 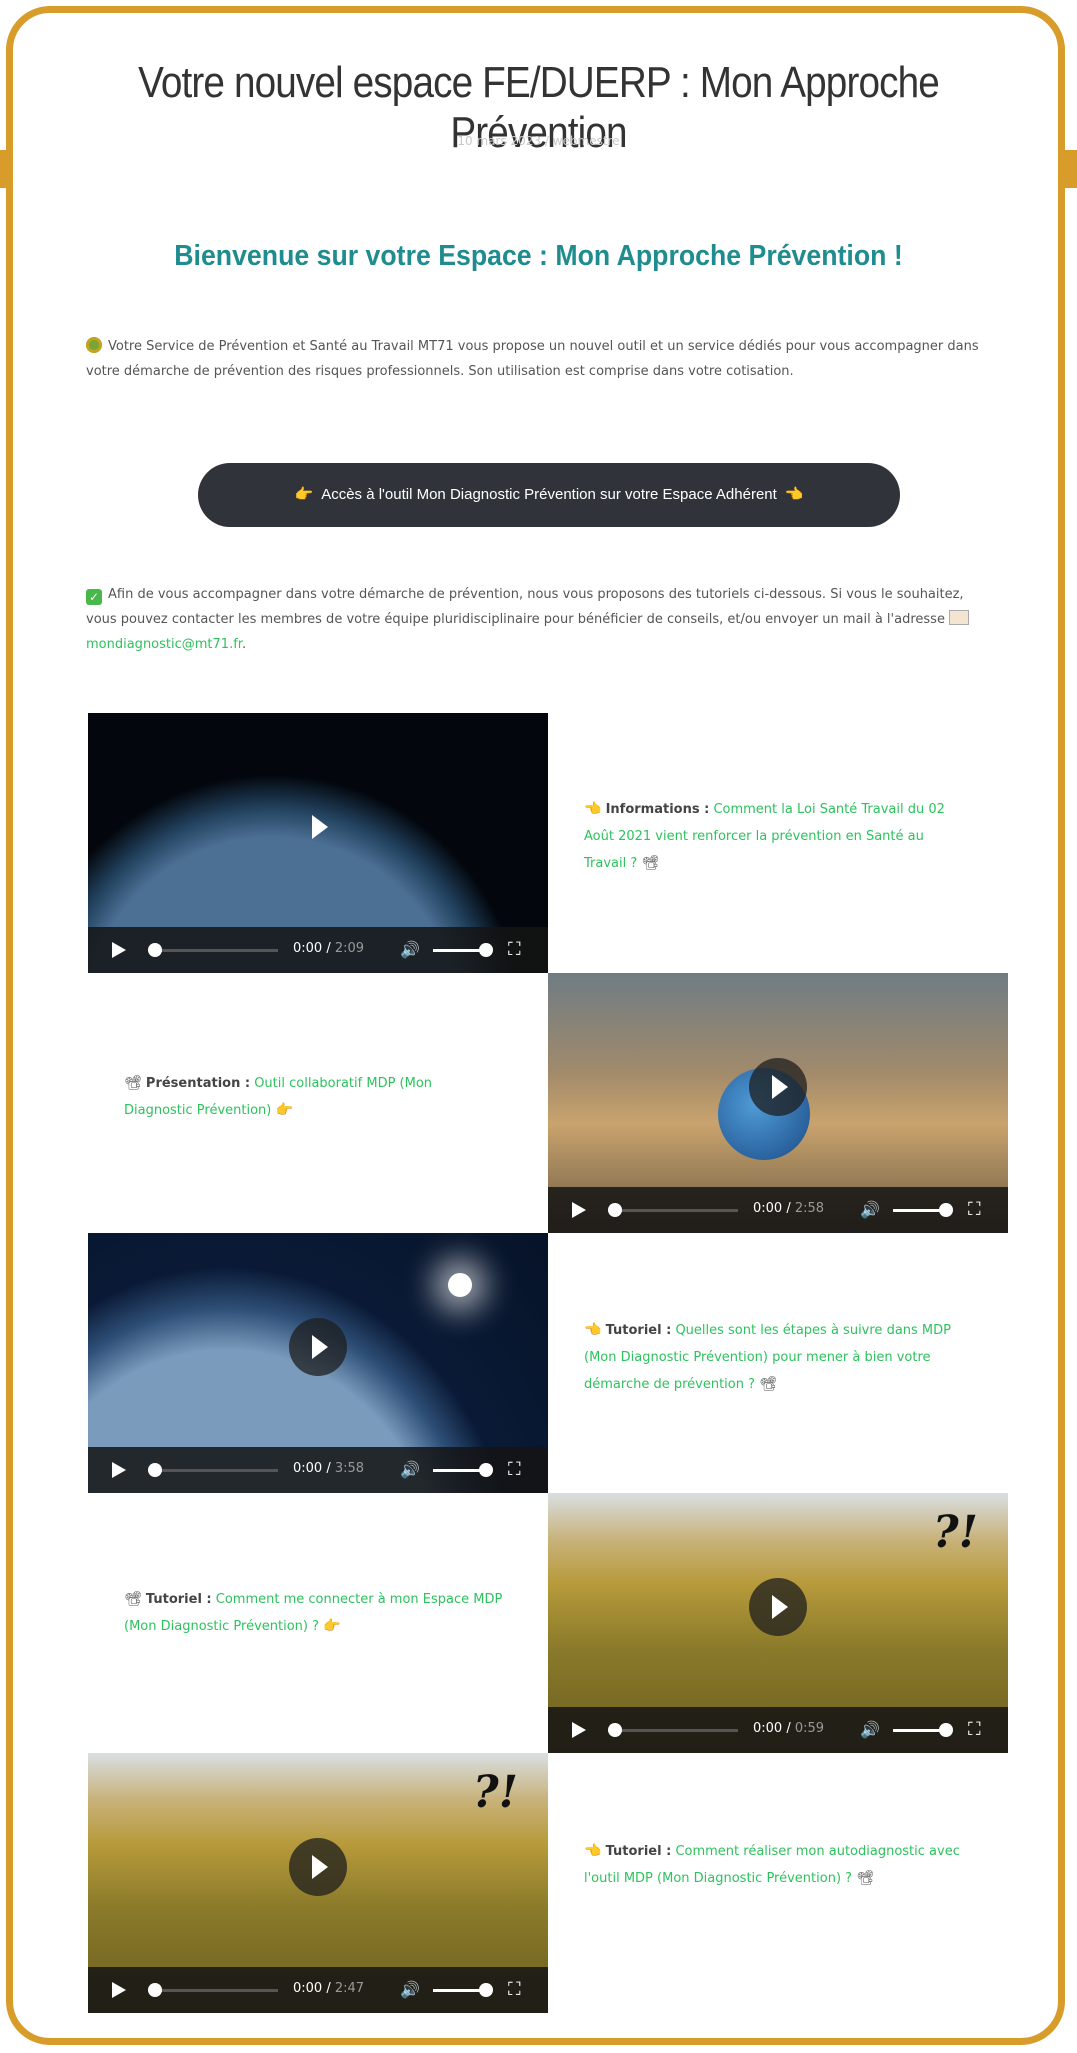 What do you see at coordinates (789, 1728) in the screenshot?
I see `time-display: 0:00 / 0:59` at bounding box center [789, 1728].